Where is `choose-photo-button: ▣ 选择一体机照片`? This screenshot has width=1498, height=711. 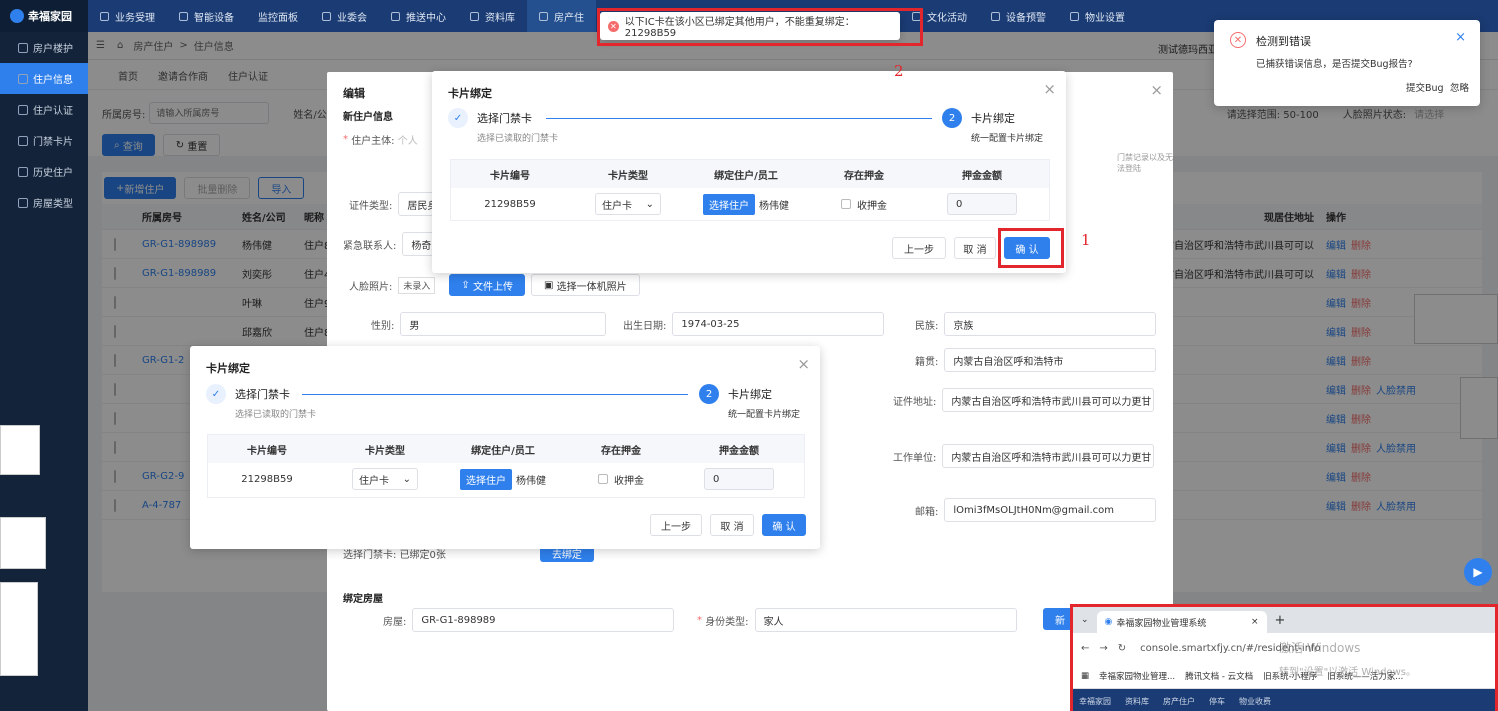
choose-photo-button: ▣ 选择一体机照片 is located at coordinates (585, 285).